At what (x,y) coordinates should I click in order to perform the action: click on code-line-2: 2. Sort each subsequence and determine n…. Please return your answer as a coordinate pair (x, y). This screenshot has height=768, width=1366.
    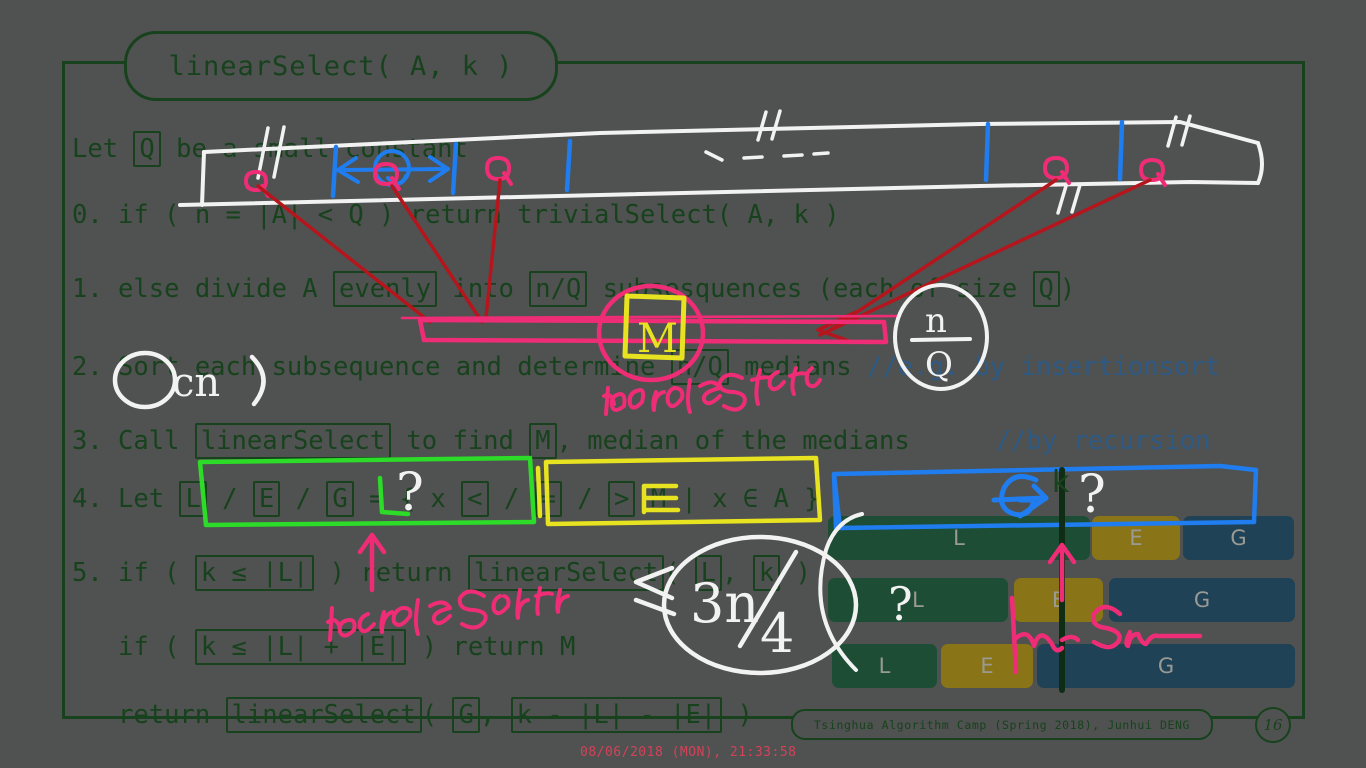
    Looking at the image, I should click on (646, 367).